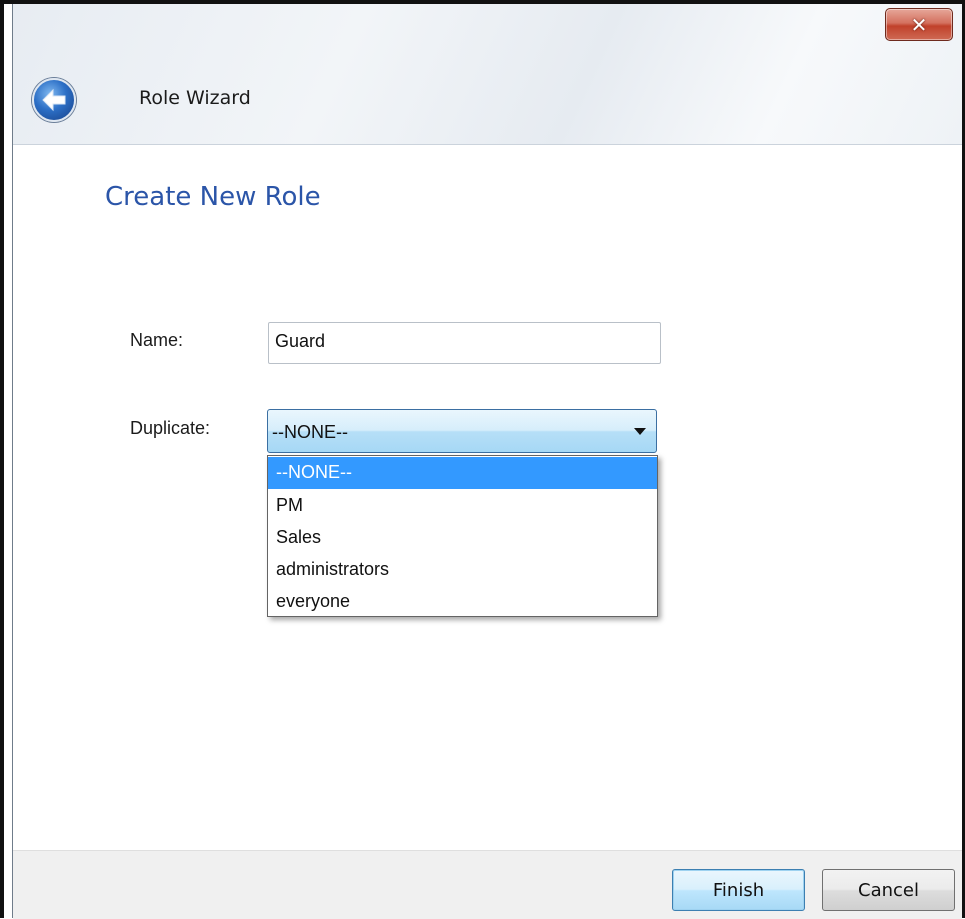  Describe the element at coordinates (464, 343) in the screenshot. I see `name-input: Guard` at that location.